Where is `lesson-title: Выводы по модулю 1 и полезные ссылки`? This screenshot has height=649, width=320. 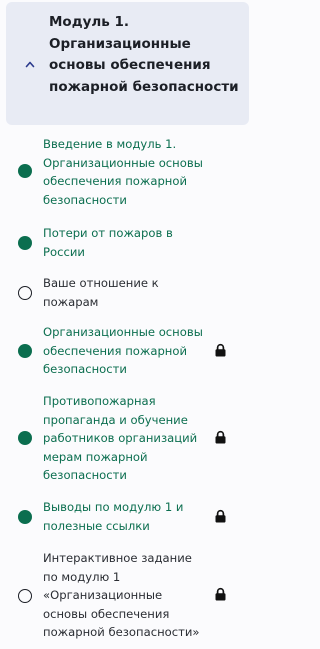
lesson-title: Выводы по модулю 1 и полезные ссылки is located at coordinates (113, 516).